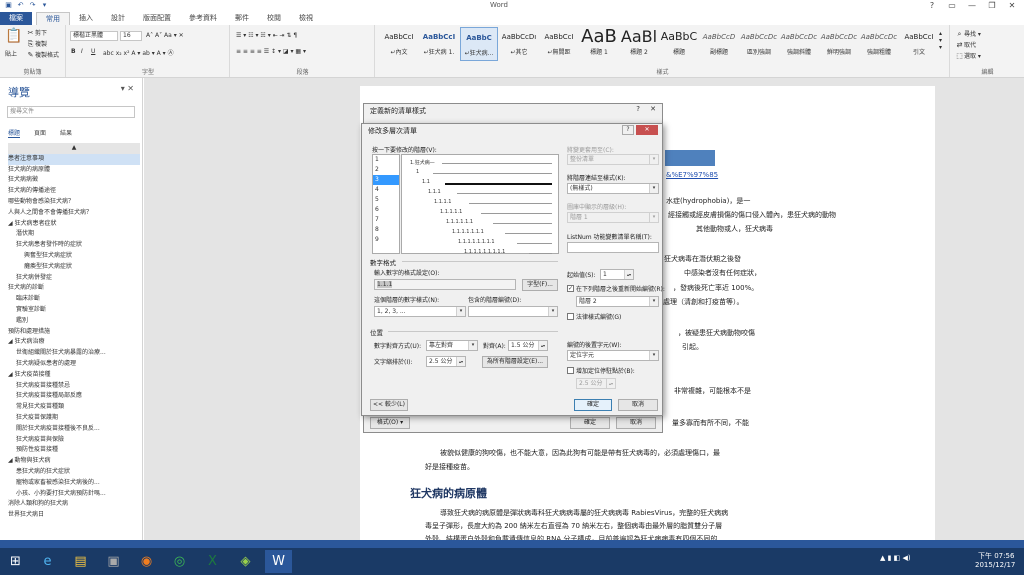 The height and width of the screenshot is (575, 1024). I want to click on nav-heading-item: 狂犬病疫苗接種局部反應, so click(74, 396).